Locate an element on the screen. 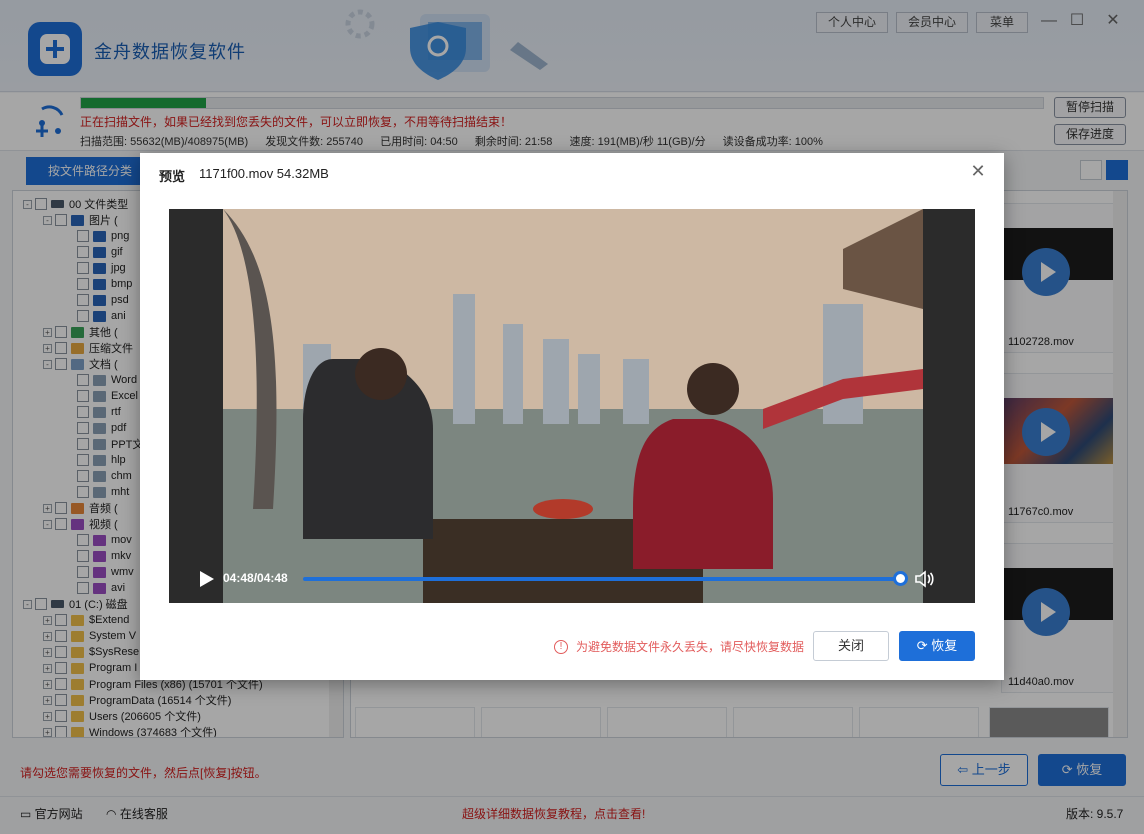 The width and height of the screenshot is (1144, 834). data-loss-warning: ! 为避免数据文件永久丢失，请尽快恢复数据 is located at coordinates (679, 646).